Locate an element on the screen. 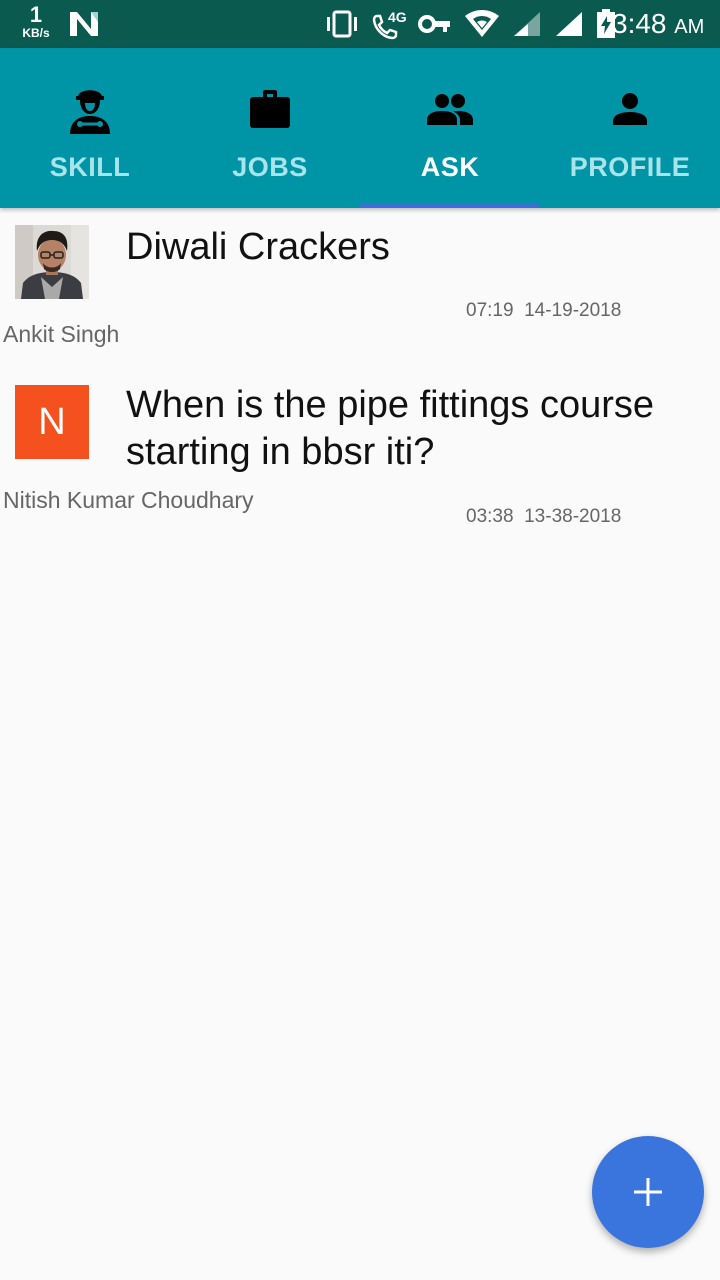 This screenshot has height=1280, width=720. wifi-icon is located at coordinates (482, 23).